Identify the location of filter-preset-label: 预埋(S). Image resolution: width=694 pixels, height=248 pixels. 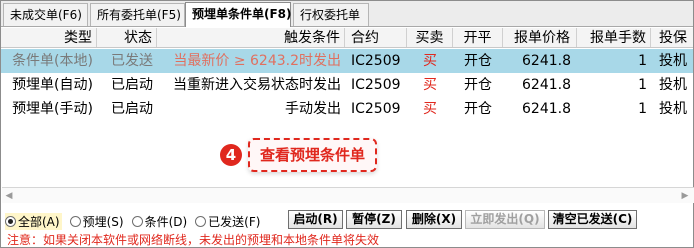
(103, 221).